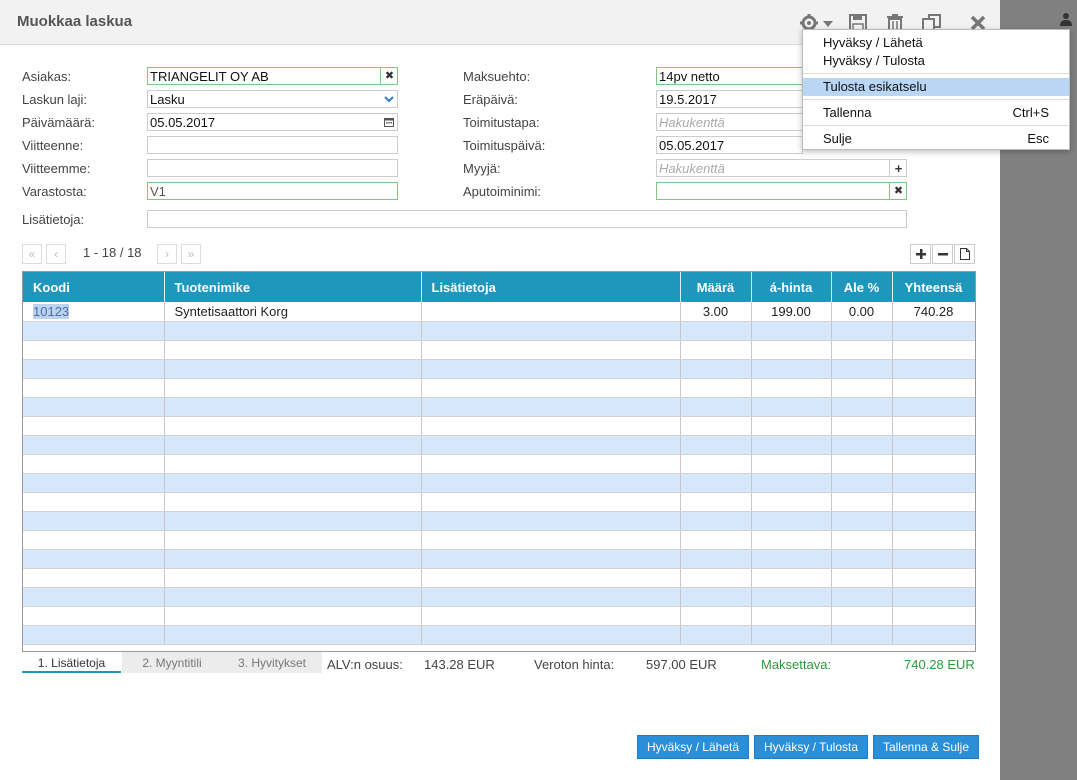  What do you see at coordinates (936, 61) in the screenshot?
I see `menu-item-approve-print: Hyväksy / Tulosta` at bounding box center [936, 61].